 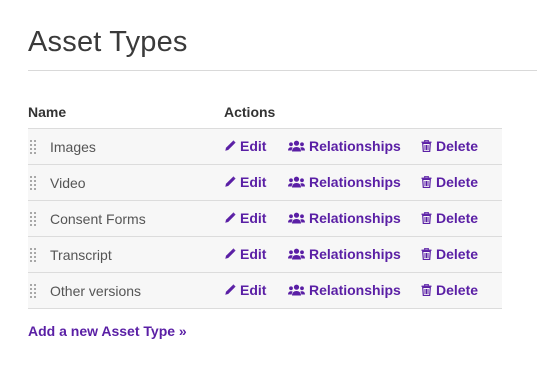 I want to click on asset-type-name: Other versions, so click(x=96, y=291).